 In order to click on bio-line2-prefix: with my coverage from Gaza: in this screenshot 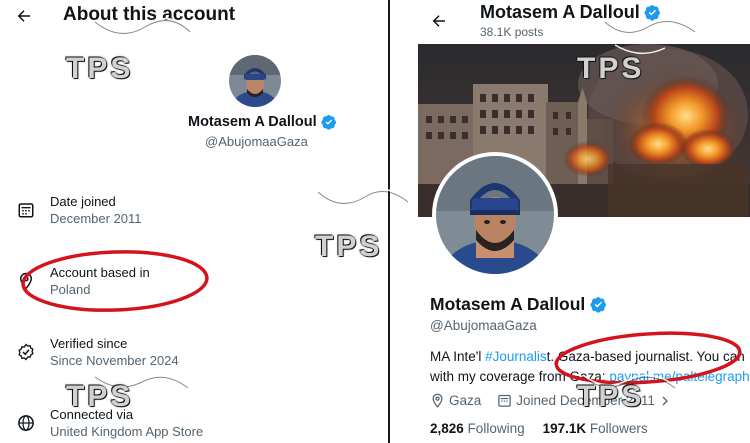, I will do `click(520, 376)`.